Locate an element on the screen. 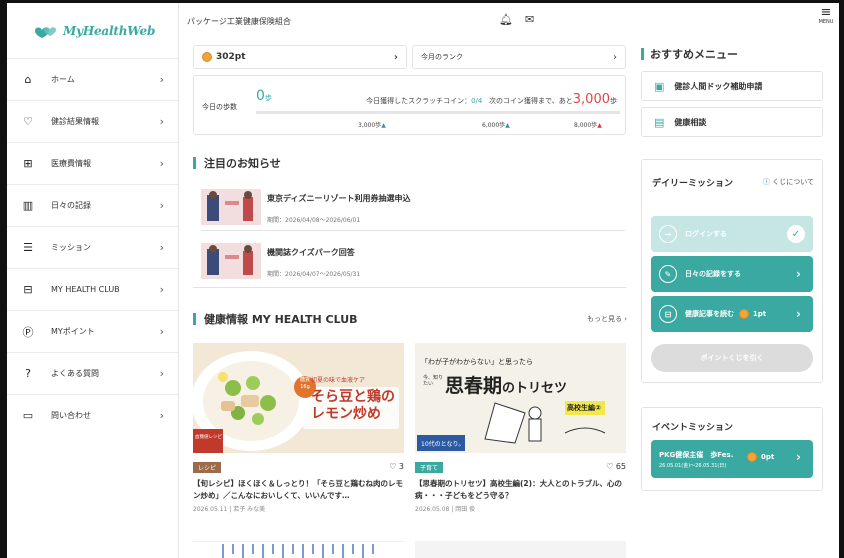 The width and height of the screenshot is (844, 558). logo: MyHealthWeb is located at coordinates (92, 30).